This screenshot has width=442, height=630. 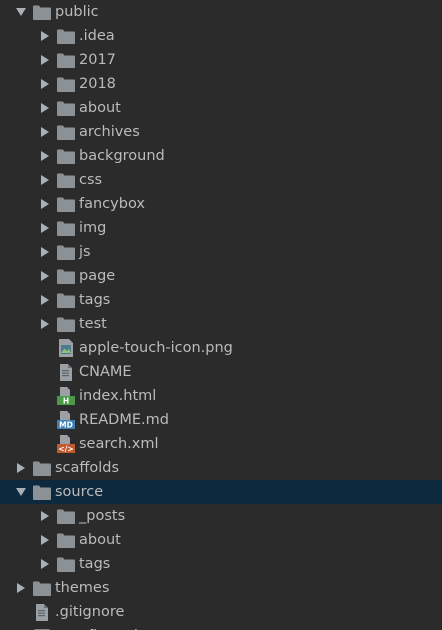 I want to click on tree-item-label: 2018, so click(x=97, y=84).